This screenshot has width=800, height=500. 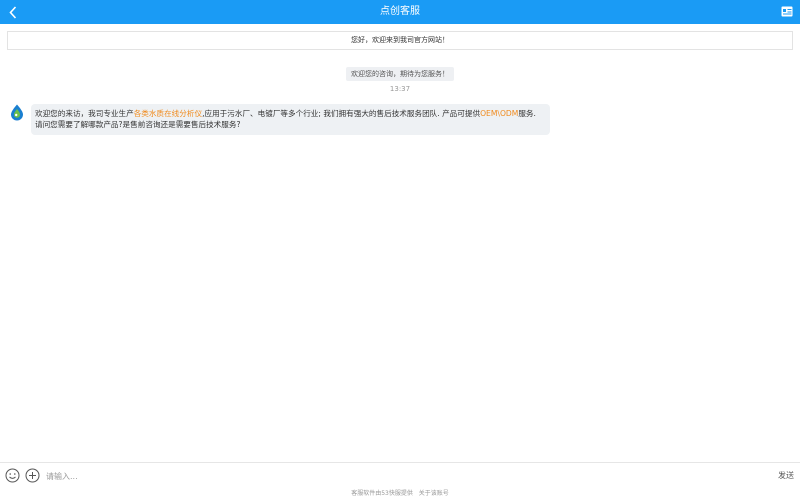 I want to click on message-text: ,应用于污水厂、电镀厂等多个行业; 我们拥有强大的售后技术服务团队. 产品可提供, so click(x=341, y=113).